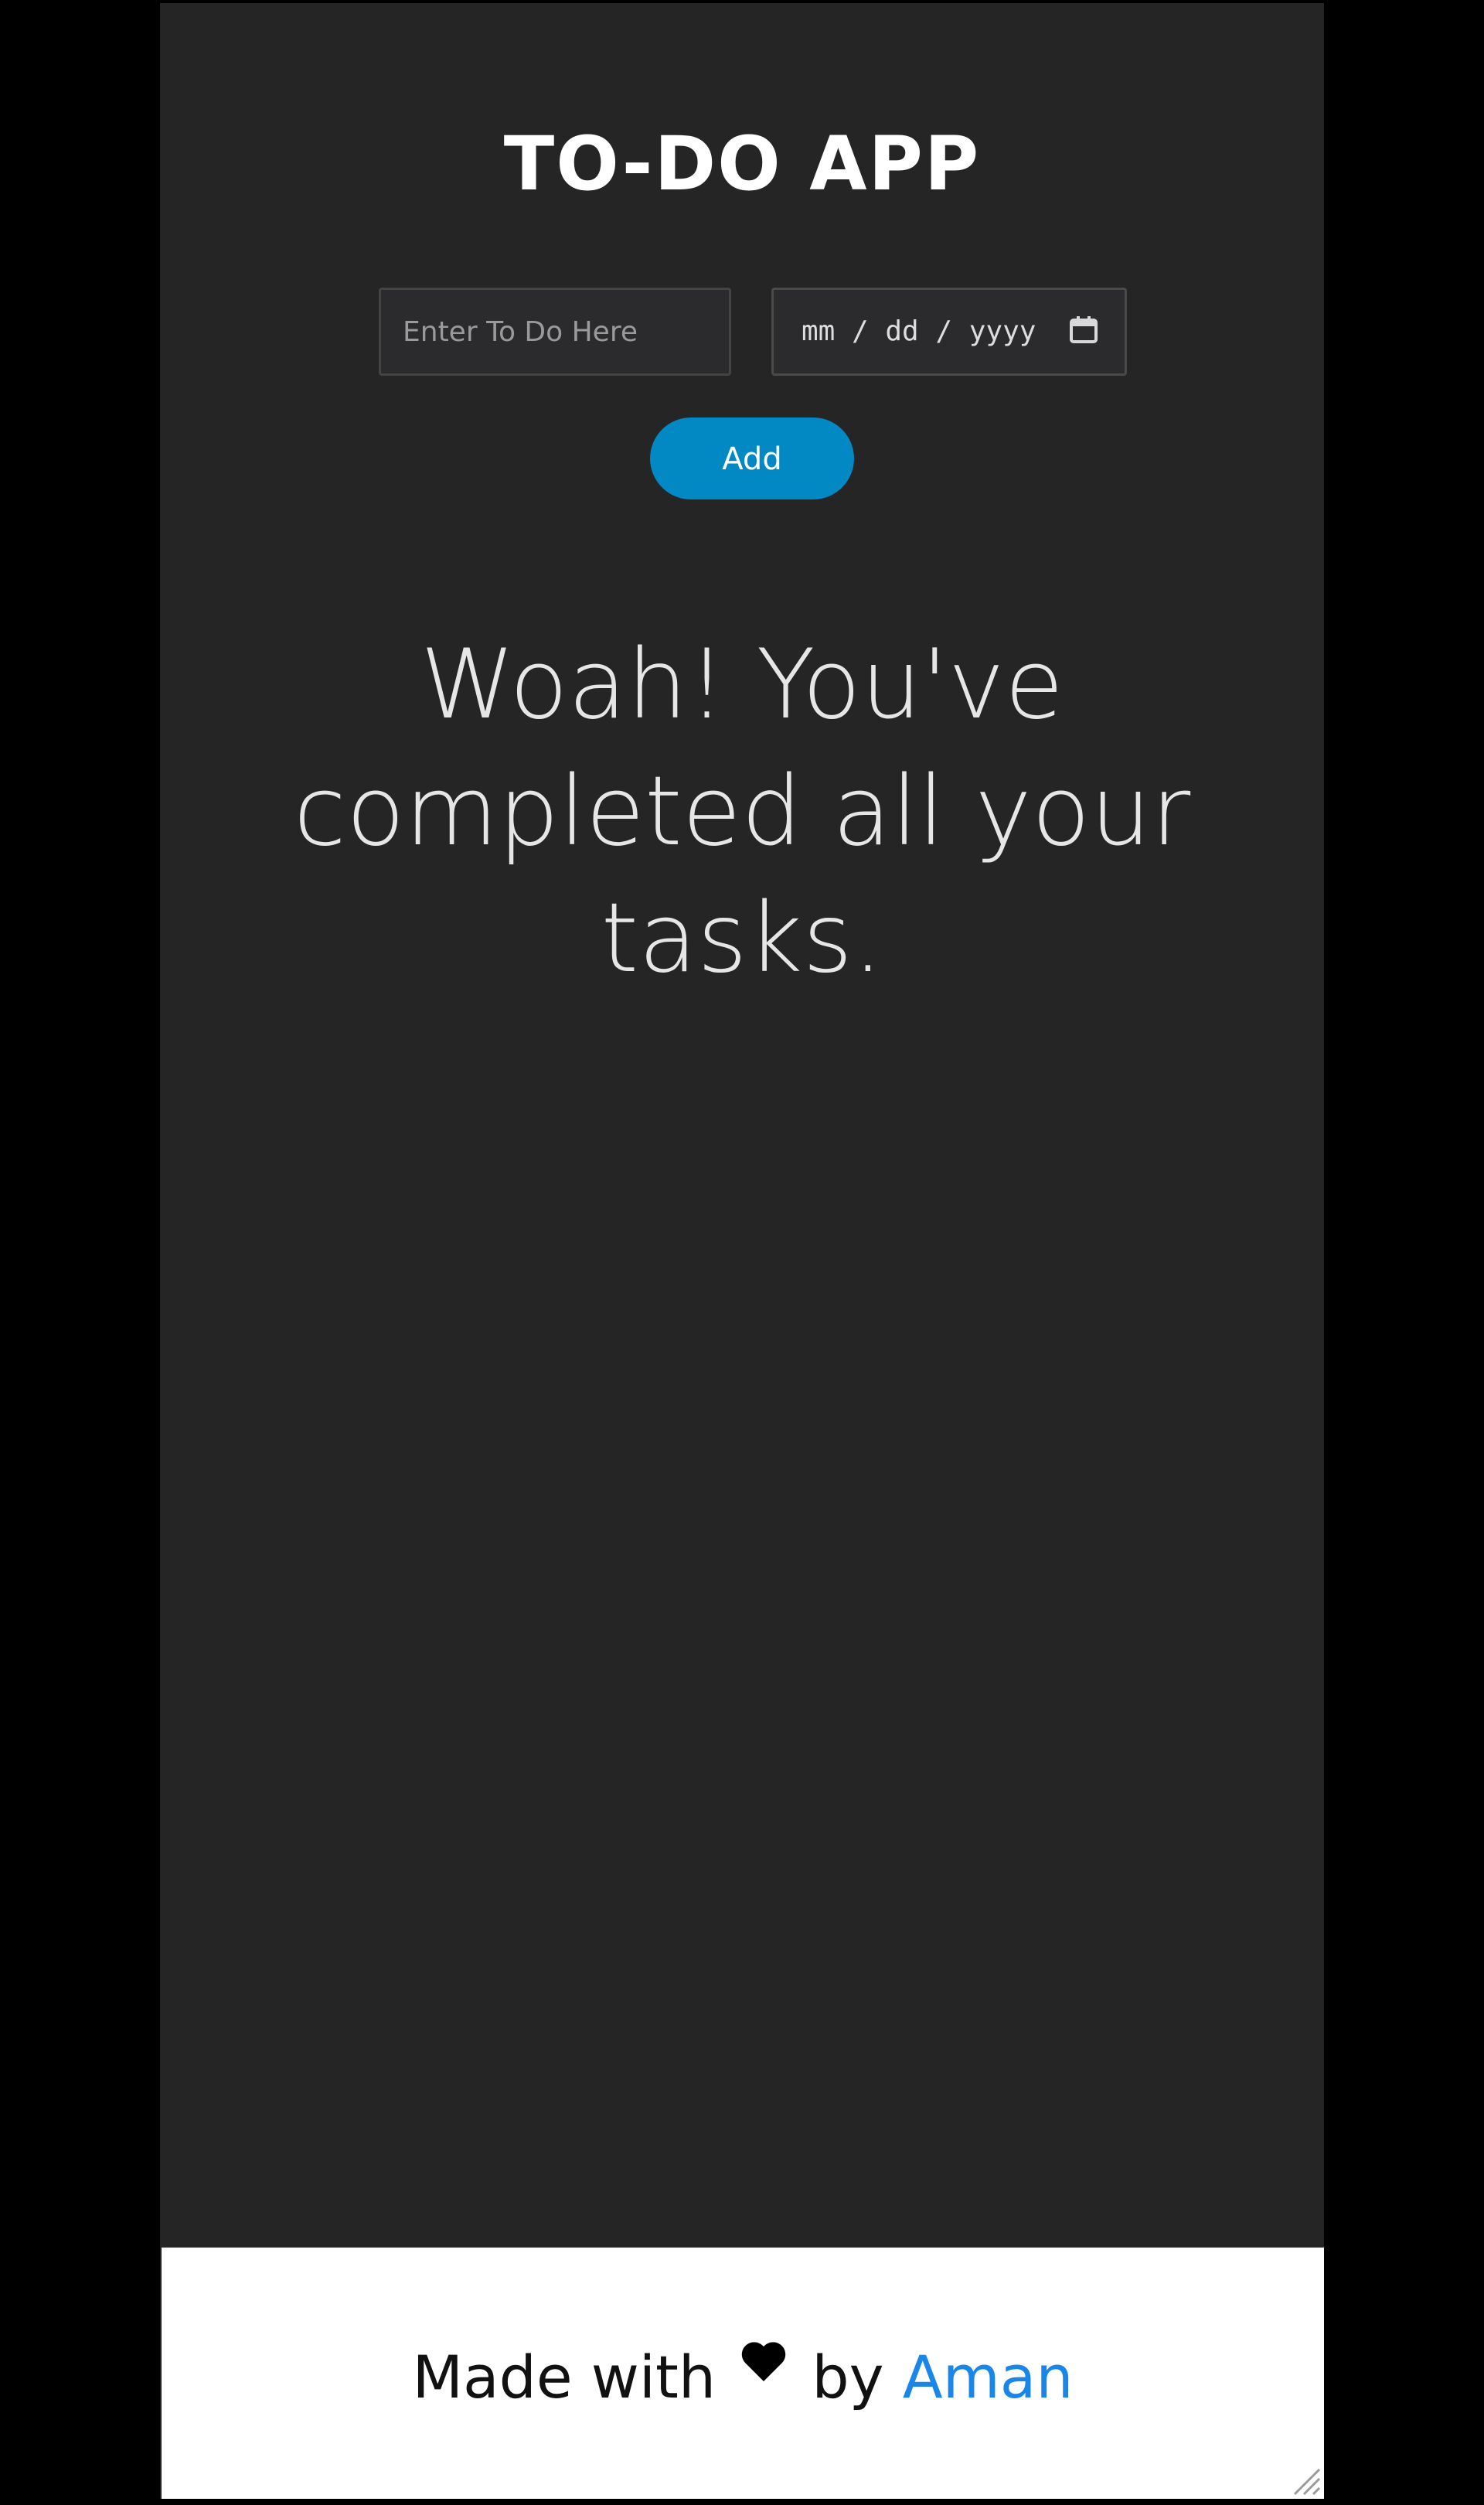  I want to click on add-button: Add, so click(752, 458).